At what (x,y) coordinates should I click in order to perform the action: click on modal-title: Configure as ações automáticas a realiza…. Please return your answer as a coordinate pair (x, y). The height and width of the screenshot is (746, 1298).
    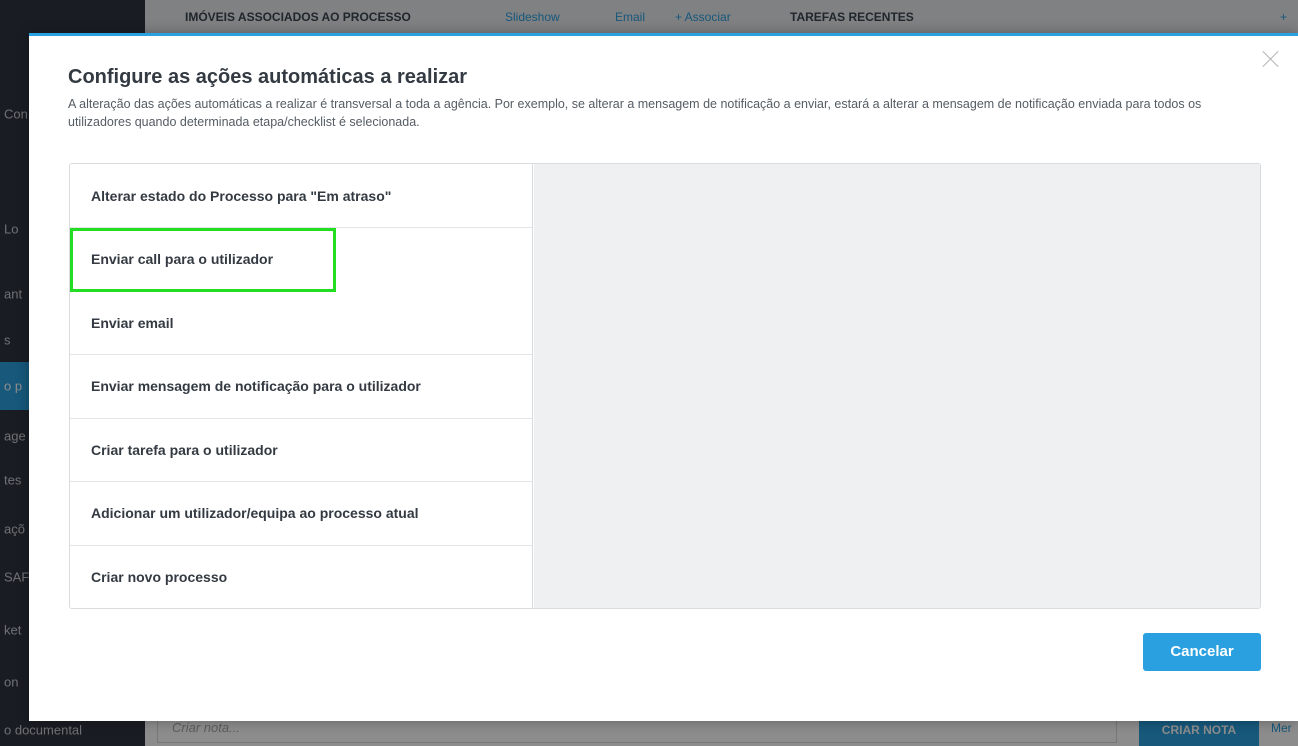
    Looking at the image, I should click on (268, 77).